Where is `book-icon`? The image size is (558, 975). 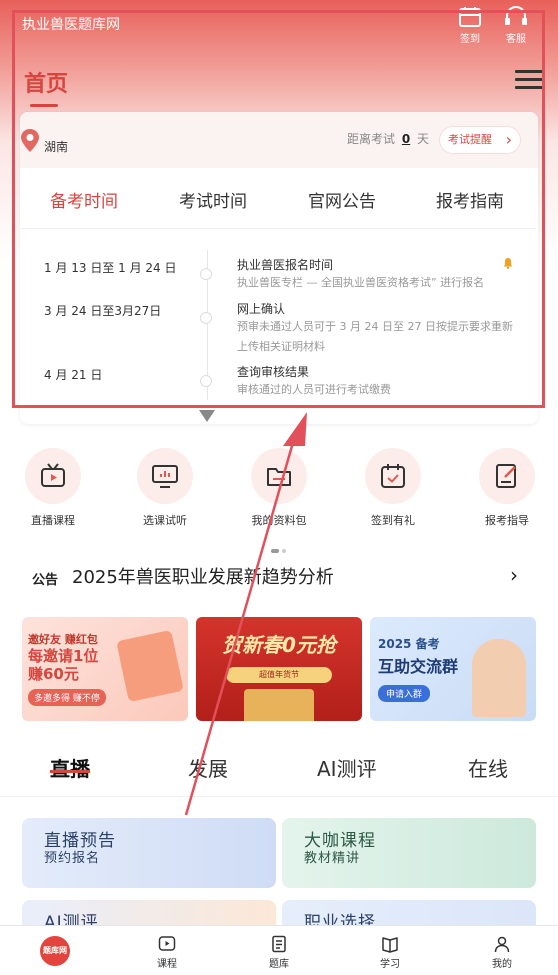
book-icon is located at coordinates (390, 945).